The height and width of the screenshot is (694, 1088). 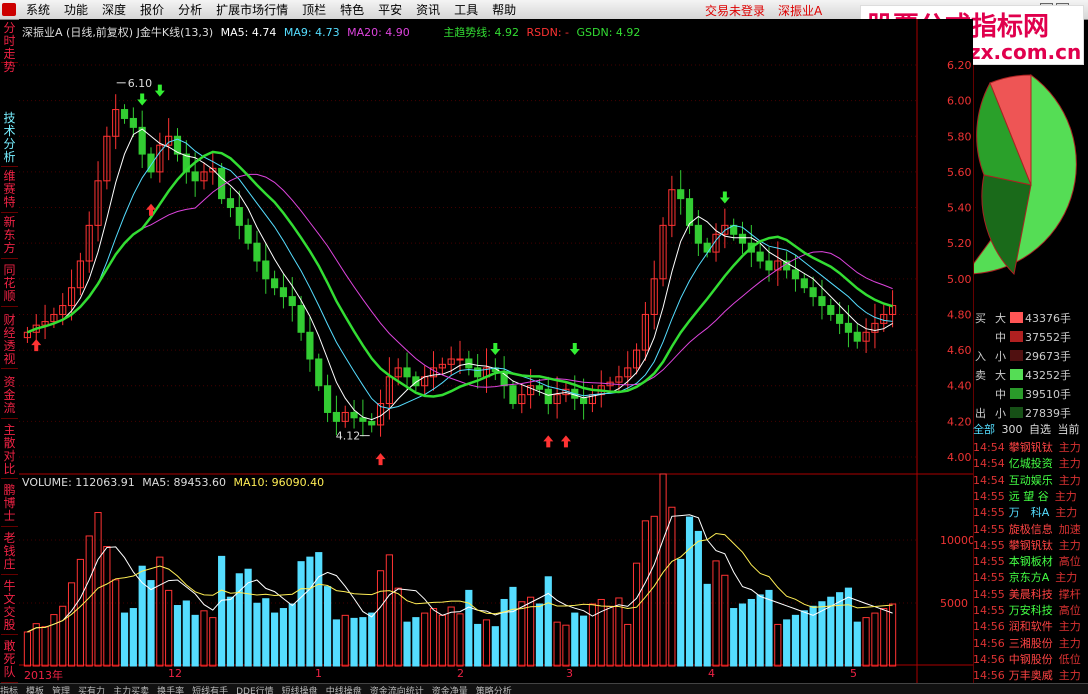 What do you see at coordinates (76, 9) in the screenshot?
I see `menu-item-function: 功能` at bounding box center [76, 9].